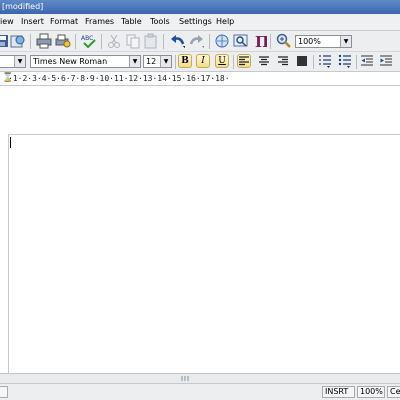 The image size is (400, 400). I want to click on status-cell-page, so click(4, 392).